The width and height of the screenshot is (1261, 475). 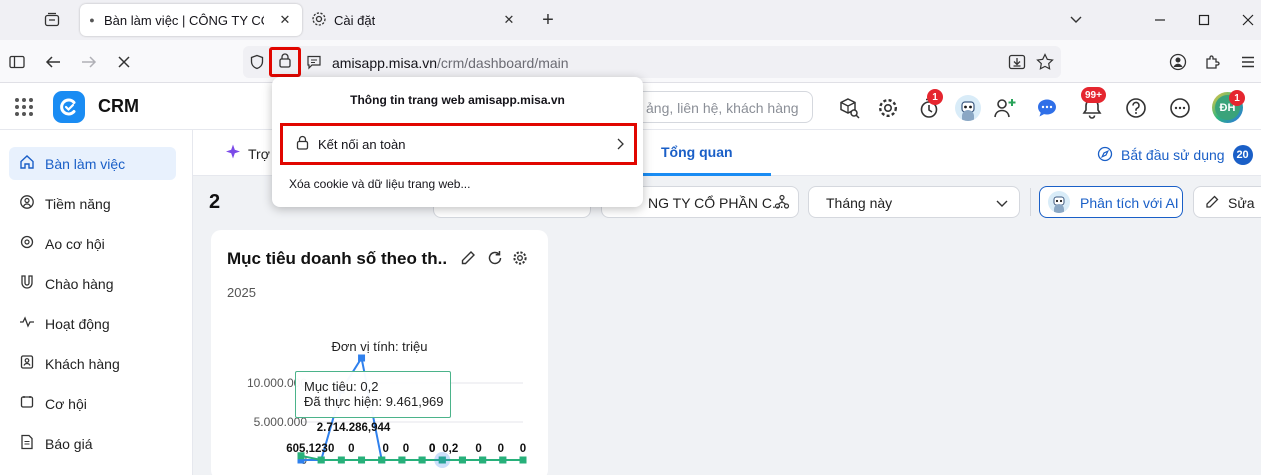 I want to click on tooltip-target: Mục tiêu: 0,2, so click(x=341, y=386).